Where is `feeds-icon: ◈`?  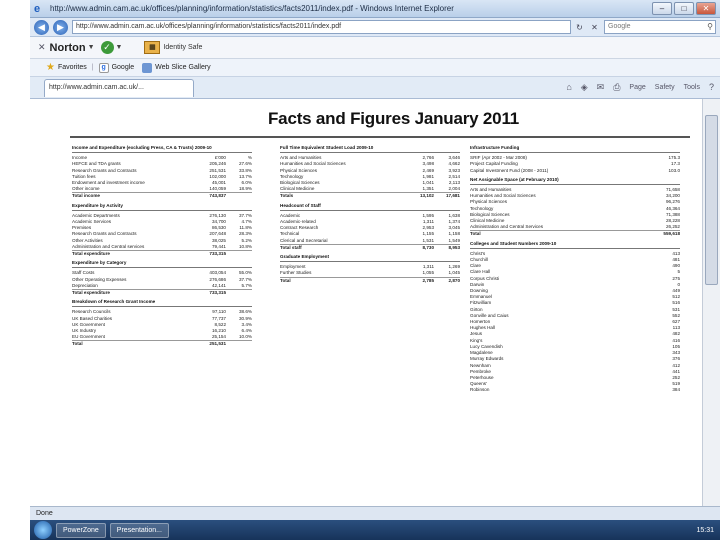
feeds-icon: ◈ is located at coordinates (584, 88).